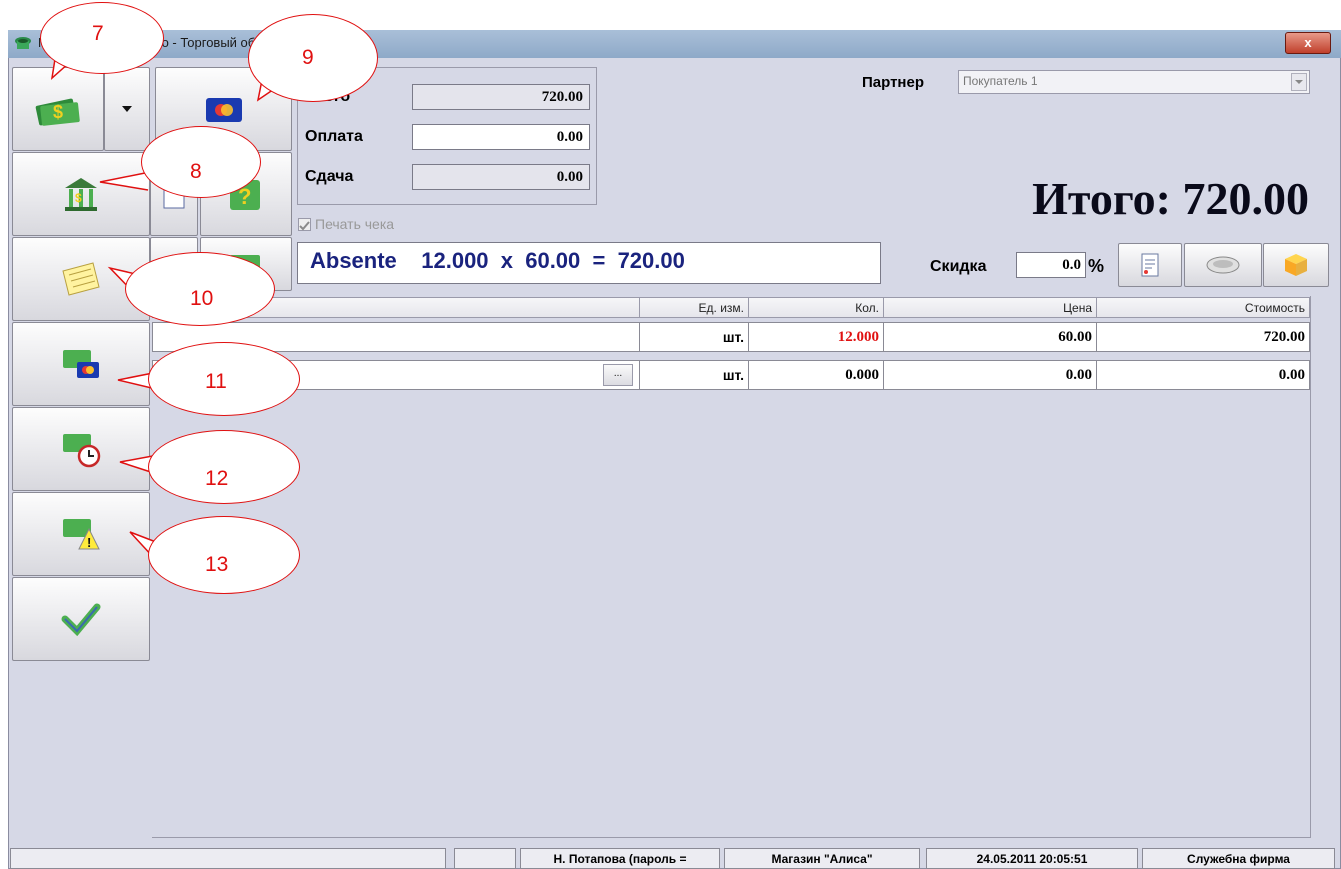 Image resolution: width=1341 pixels, height=869 pixels. I want to click on box-button, so click(1296, 265).